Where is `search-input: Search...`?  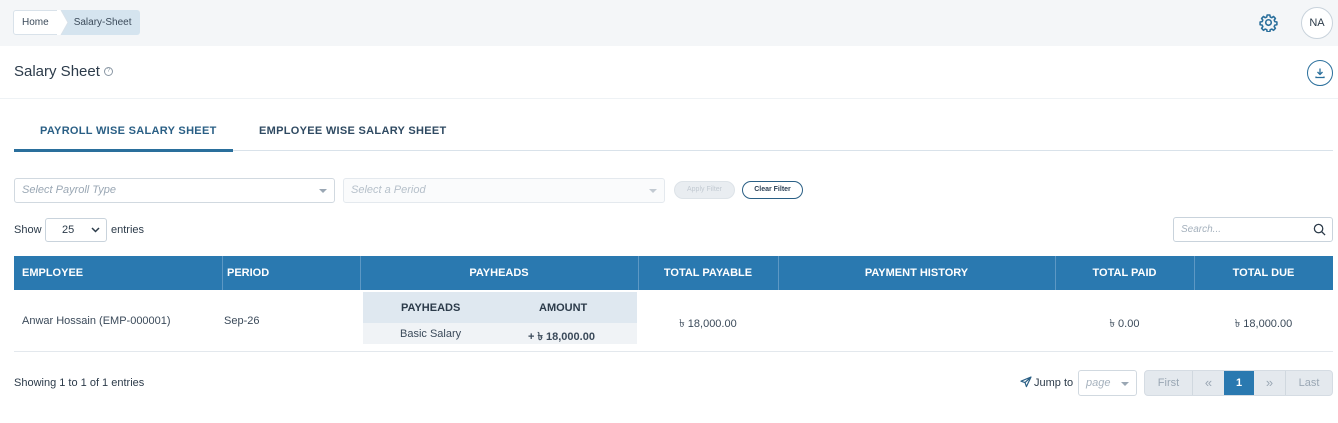 search-input: Search... is located at coordinates (1253, 229).